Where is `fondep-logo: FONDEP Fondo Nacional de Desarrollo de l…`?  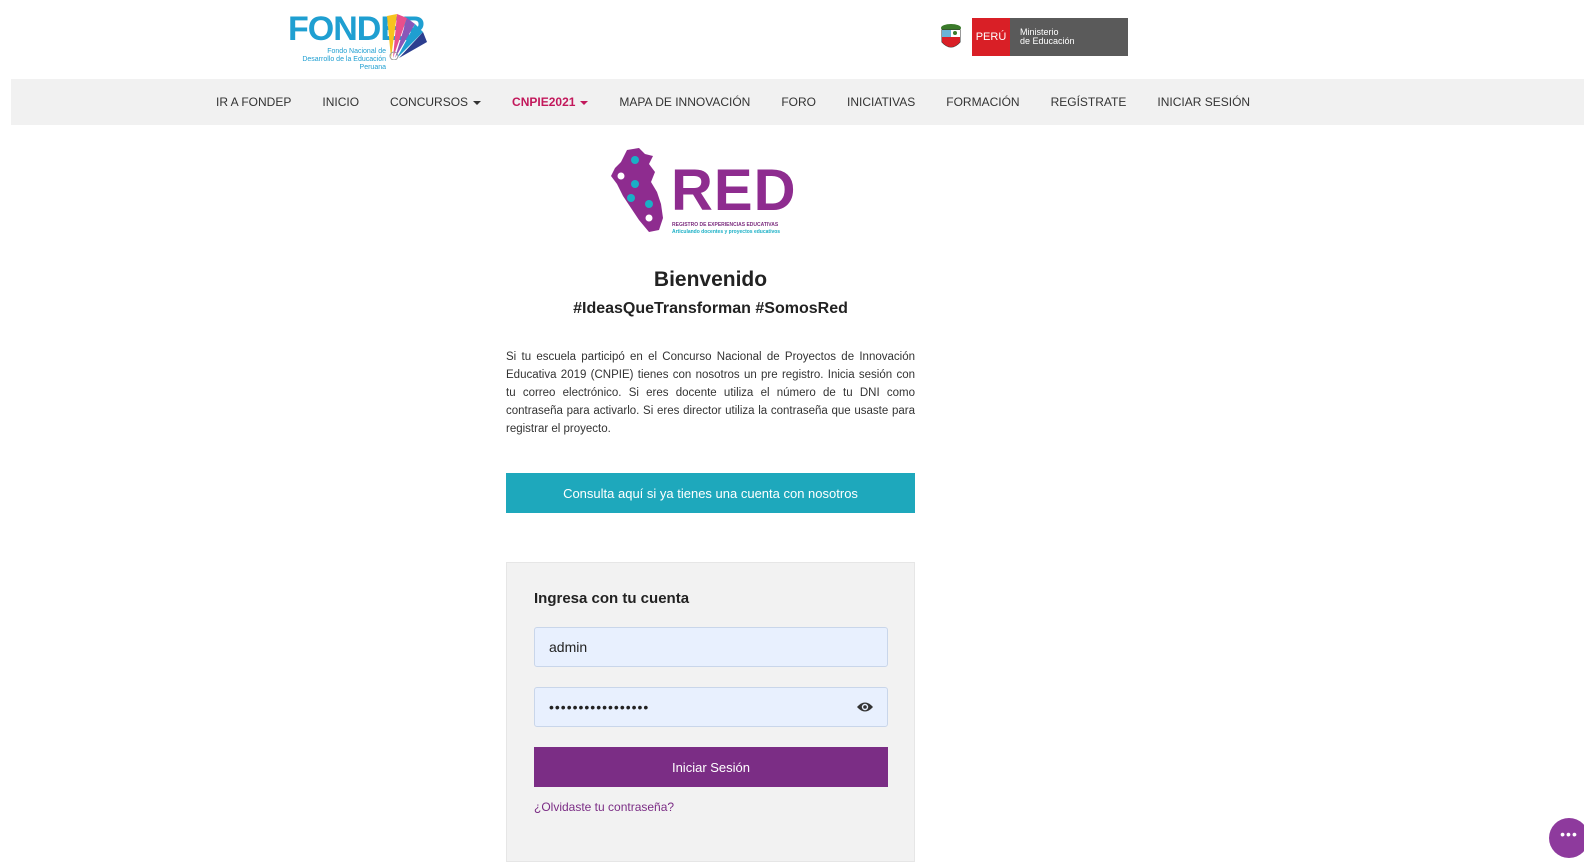 fondep-logo: FONDEP Fondo Nacional de Desarrollo de l… is located at coordinates (358, 40).